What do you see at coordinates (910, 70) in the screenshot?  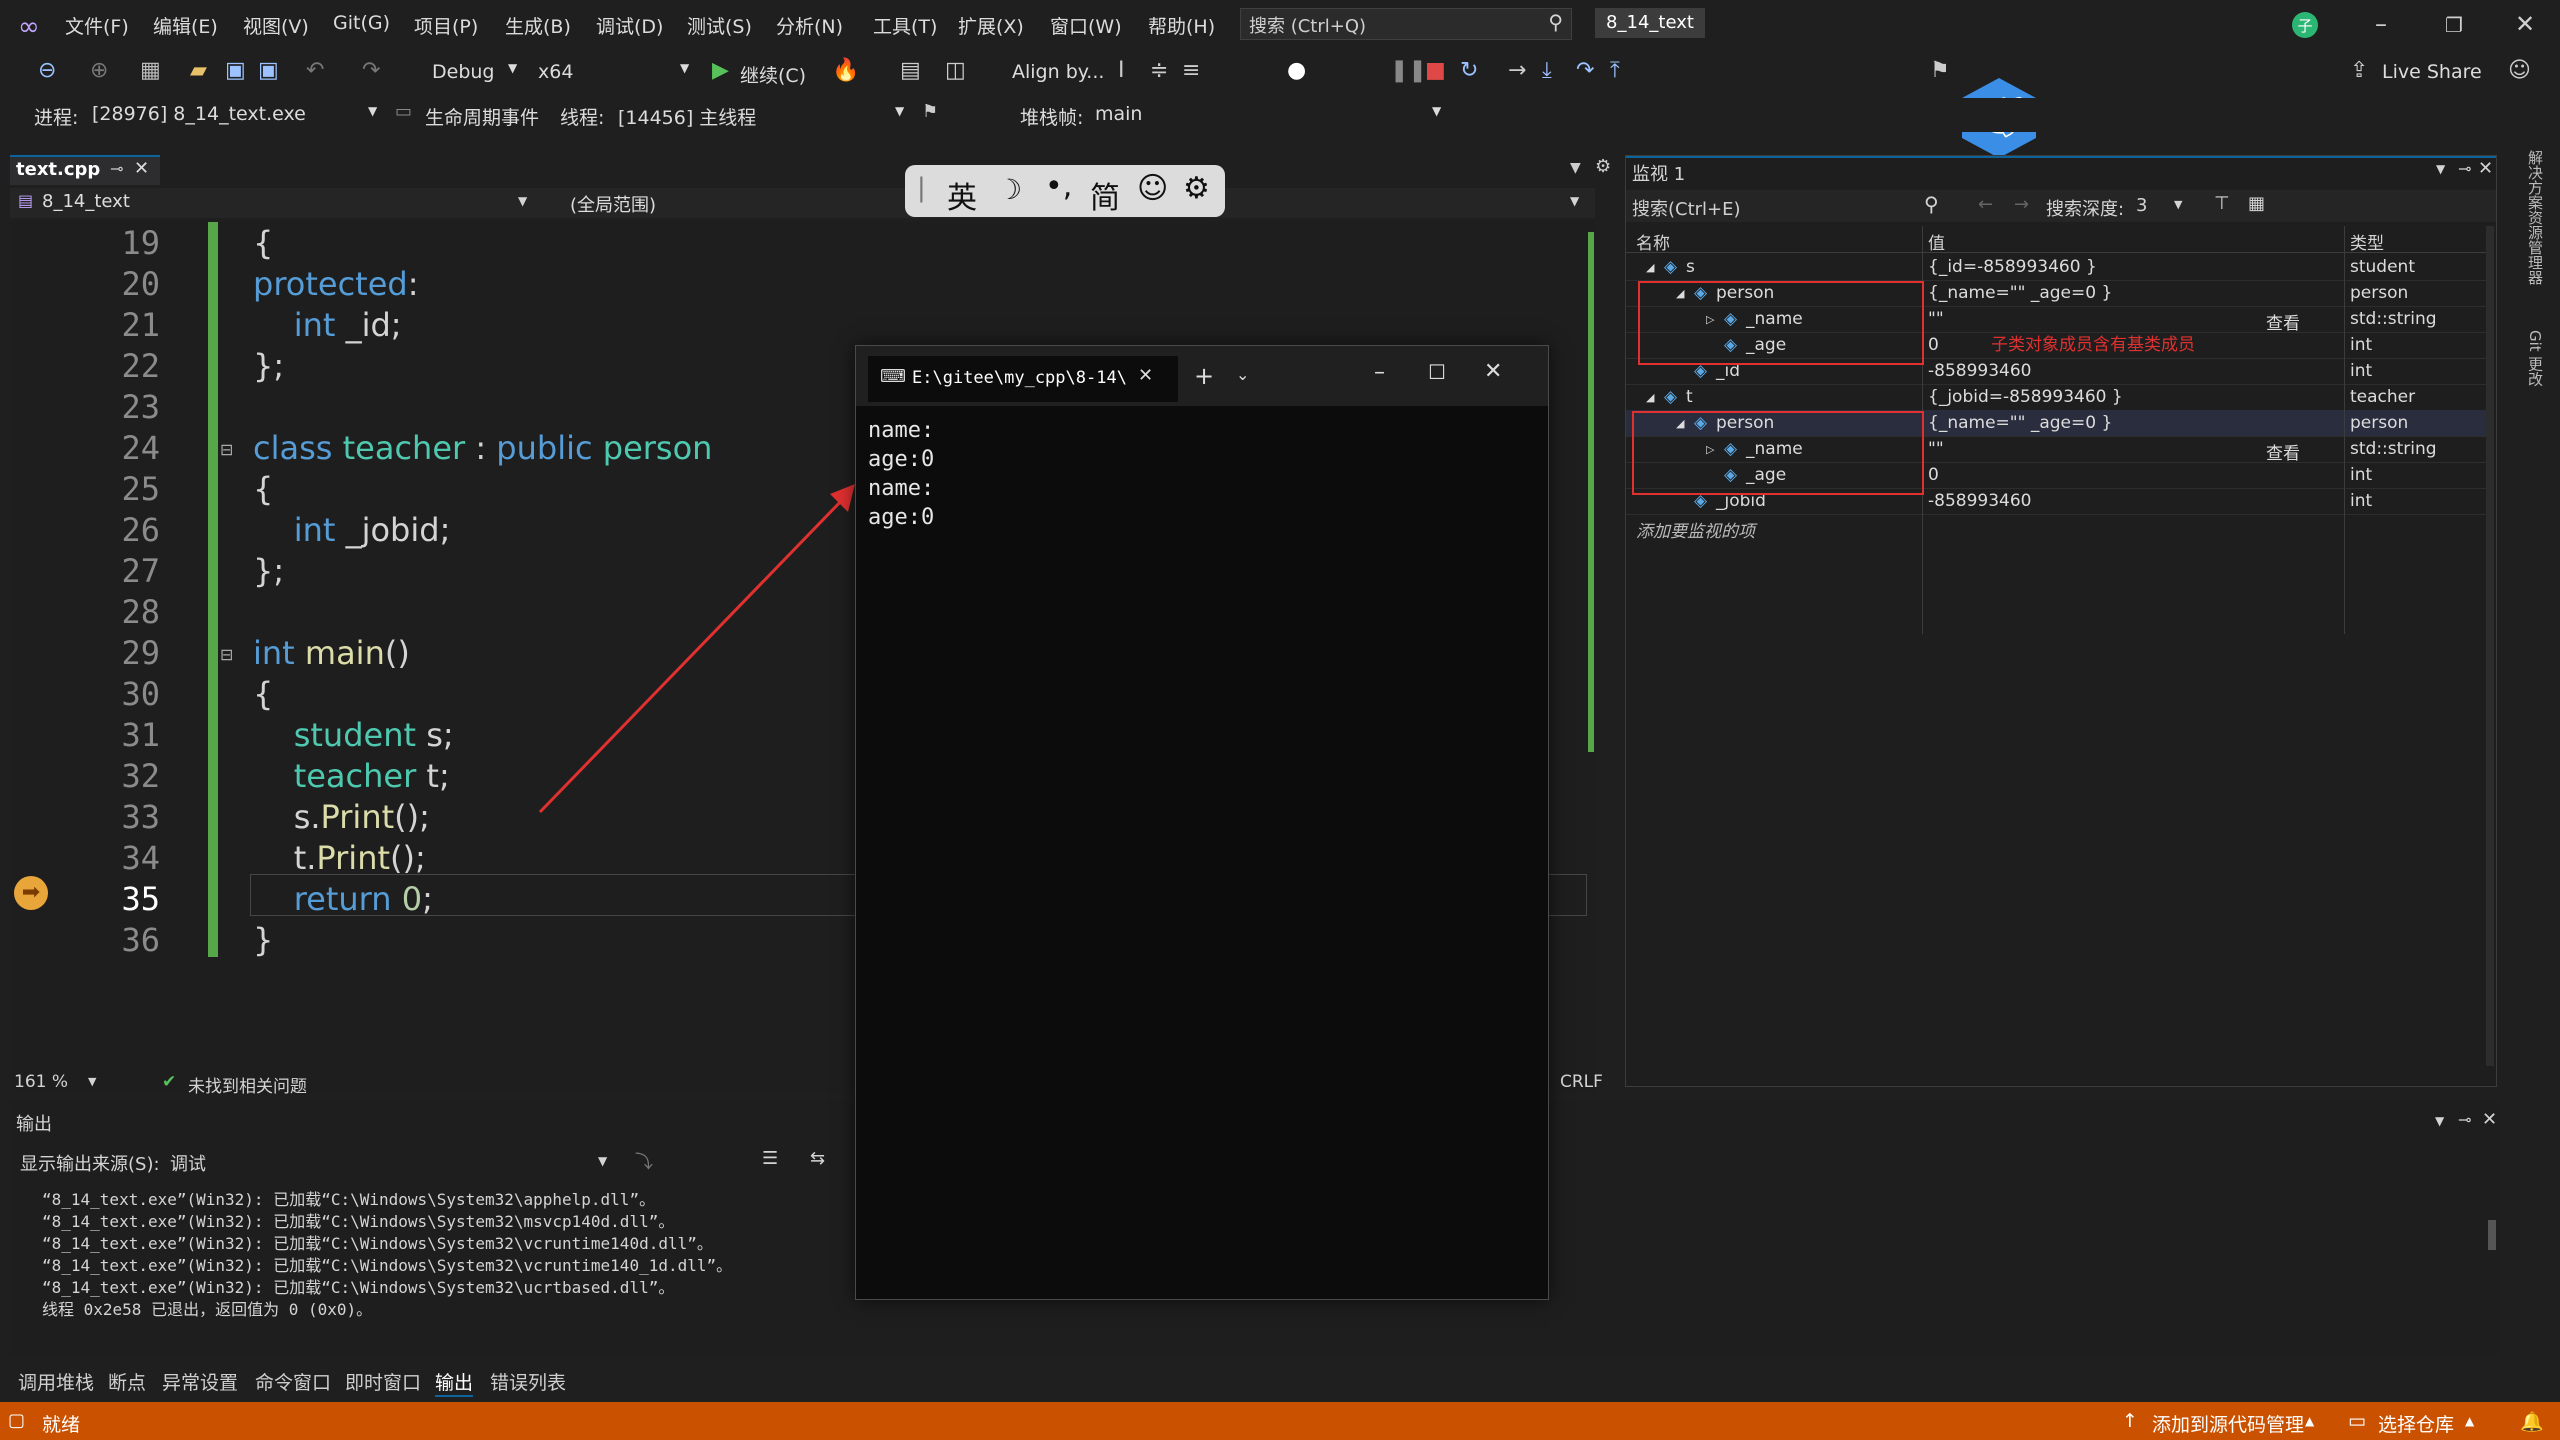 I see `diagnostics-icon: ▤` at bounding box center [910, 70].